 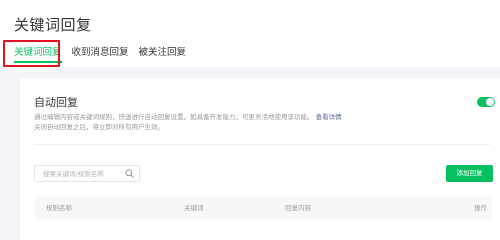 What do you see at coordinates (31, 53) in the screenshot?
I see `active-tab-highlight-box` at bounding box center [31, 53].